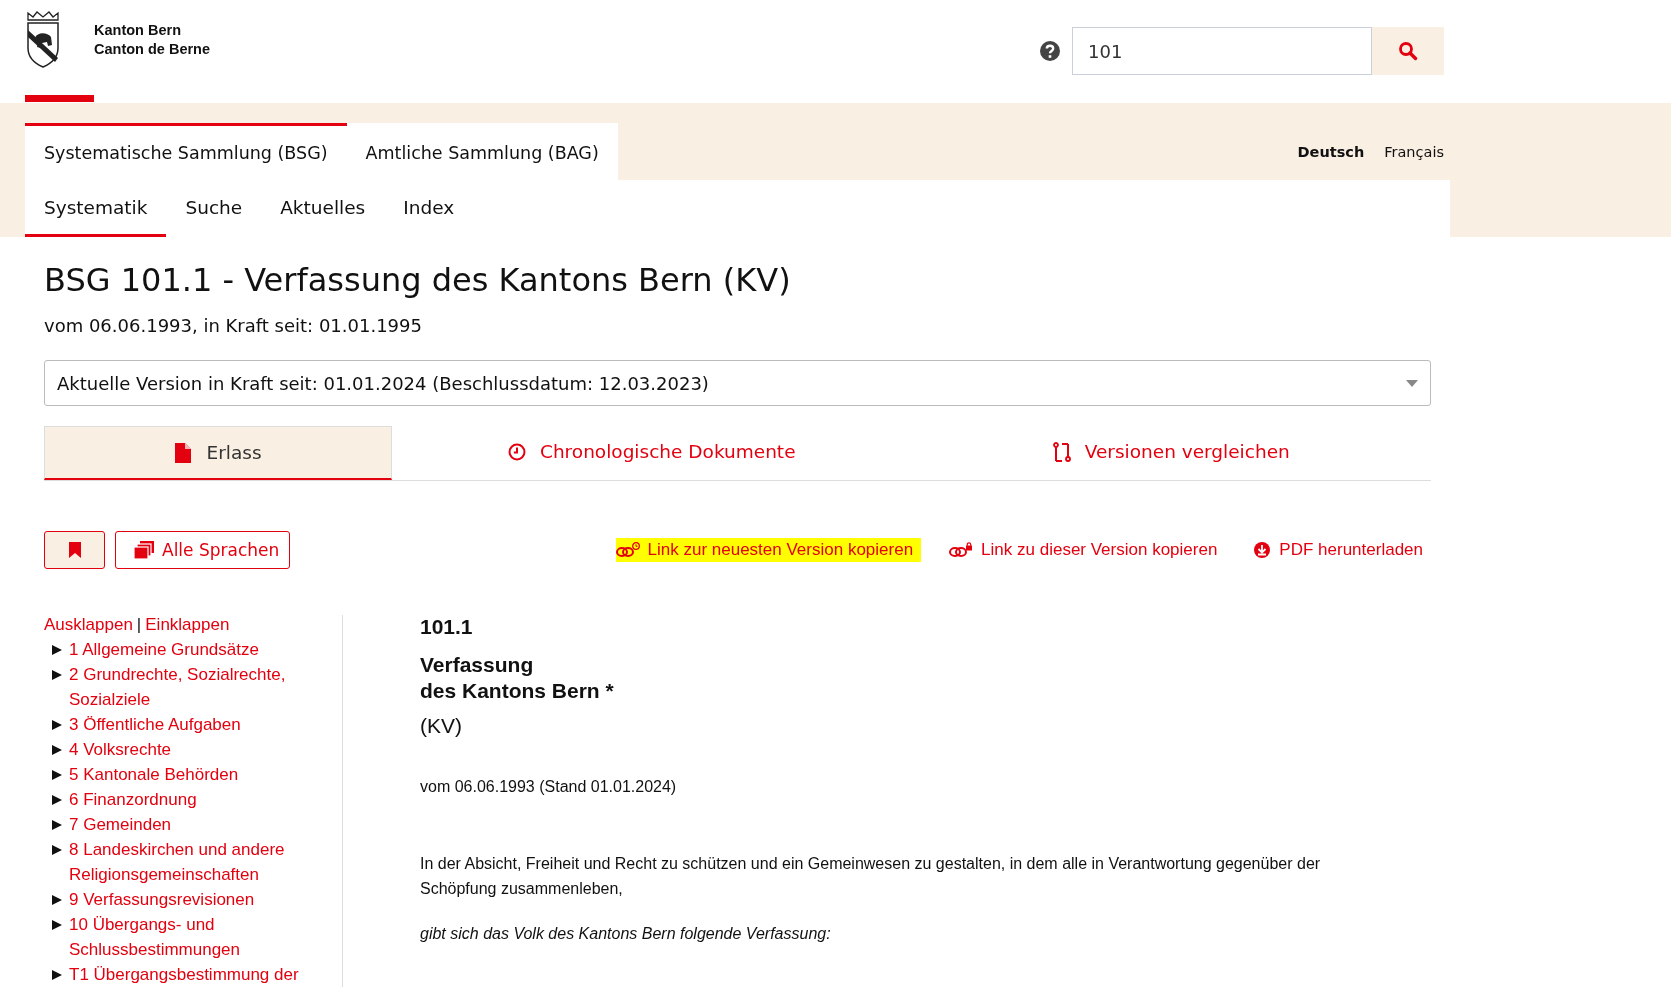  Describe the element at coordinates (189, 824) in the screenshot. I see `chapter-link: 7 Gemeinden` at that location.